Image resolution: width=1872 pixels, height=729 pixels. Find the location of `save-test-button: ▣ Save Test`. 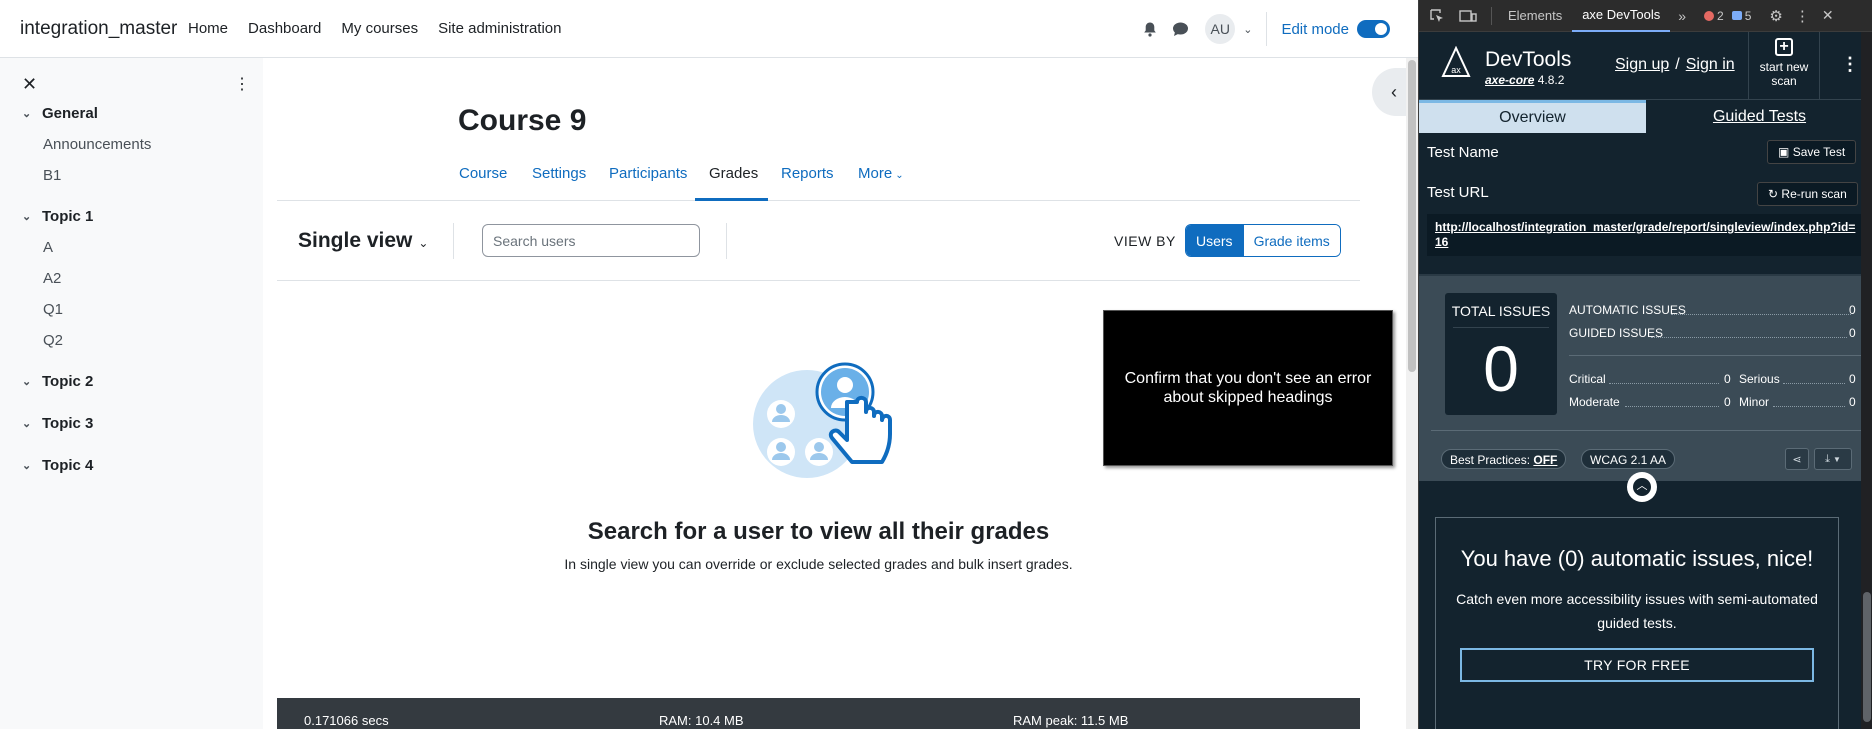

save-test-button: ▣ Save Test is located at coordinates (1812, 152).